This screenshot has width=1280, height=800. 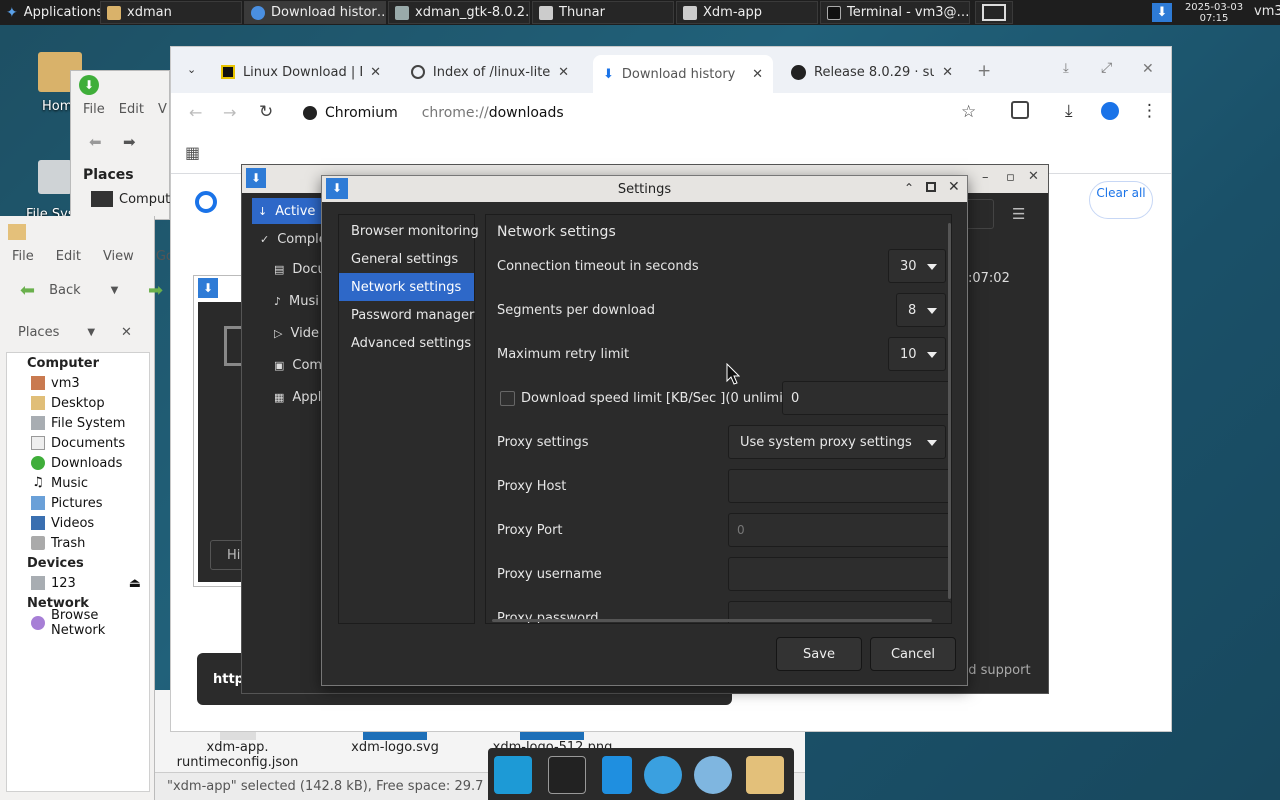 I want to click on sidebar-item-browse-network: Browse Network, so click(x=78, y=623).